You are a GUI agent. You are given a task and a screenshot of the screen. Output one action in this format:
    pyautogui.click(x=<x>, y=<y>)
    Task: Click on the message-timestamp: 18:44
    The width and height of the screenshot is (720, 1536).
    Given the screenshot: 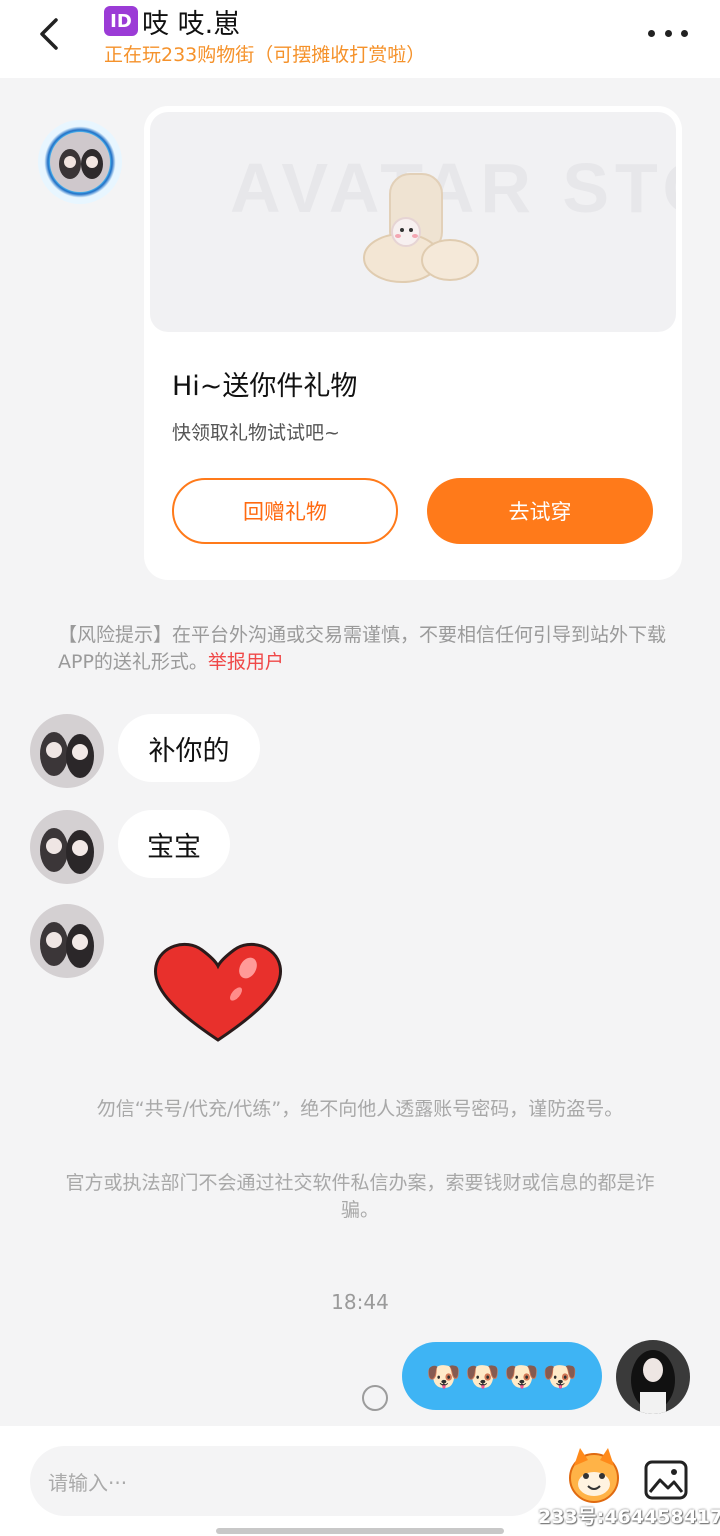 What is the action you would take?
    pyautogui.click(x=360, y=1302)
    